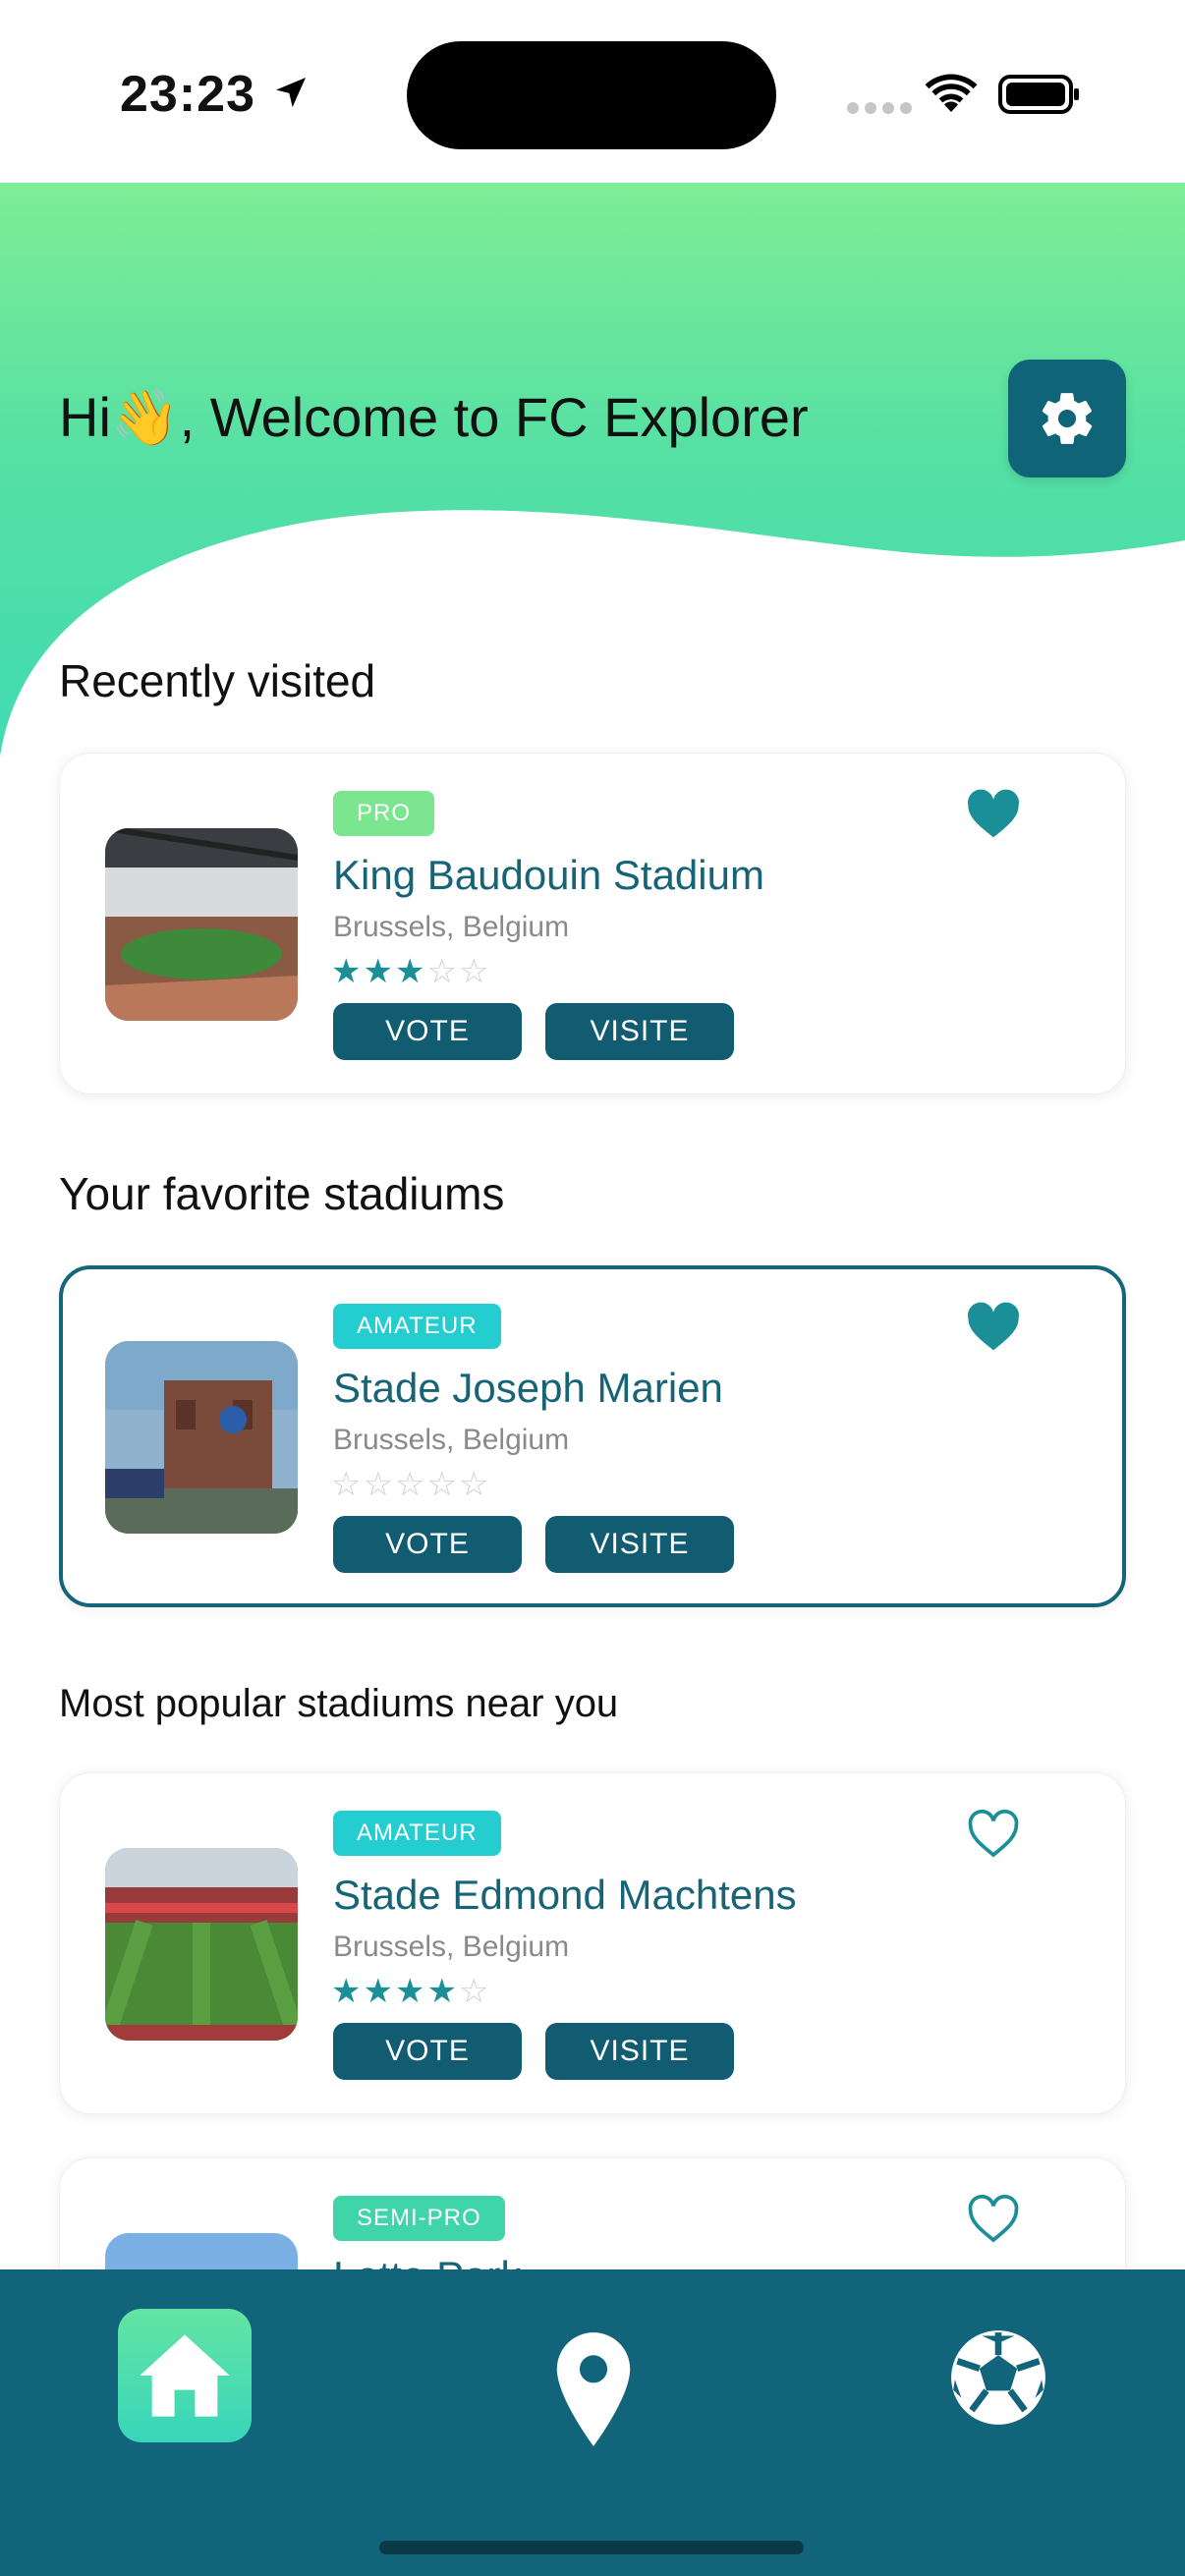  Describe the element at coordinates (282, 1193) in the screenshot. I see `section-title-favorites: Your favorite stadiums` at that location.